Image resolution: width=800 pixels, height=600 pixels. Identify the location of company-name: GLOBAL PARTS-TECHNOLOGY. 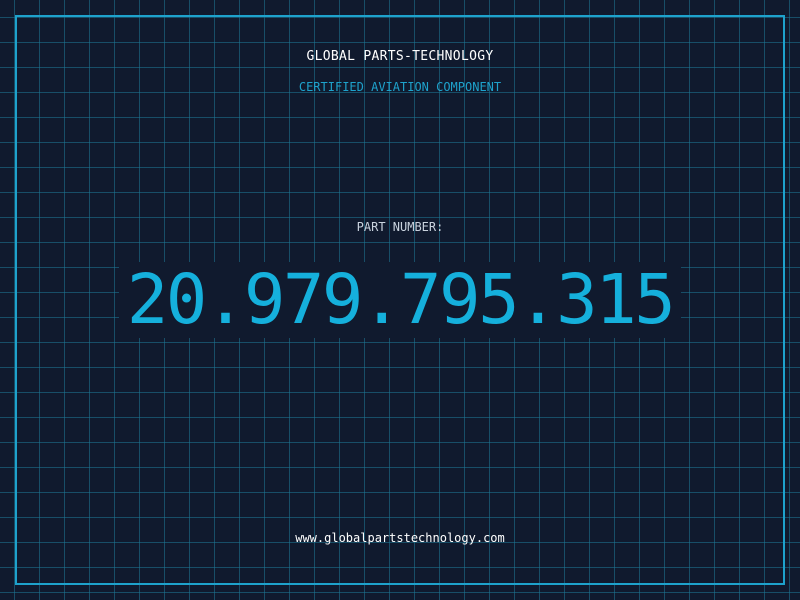
(400, 56).